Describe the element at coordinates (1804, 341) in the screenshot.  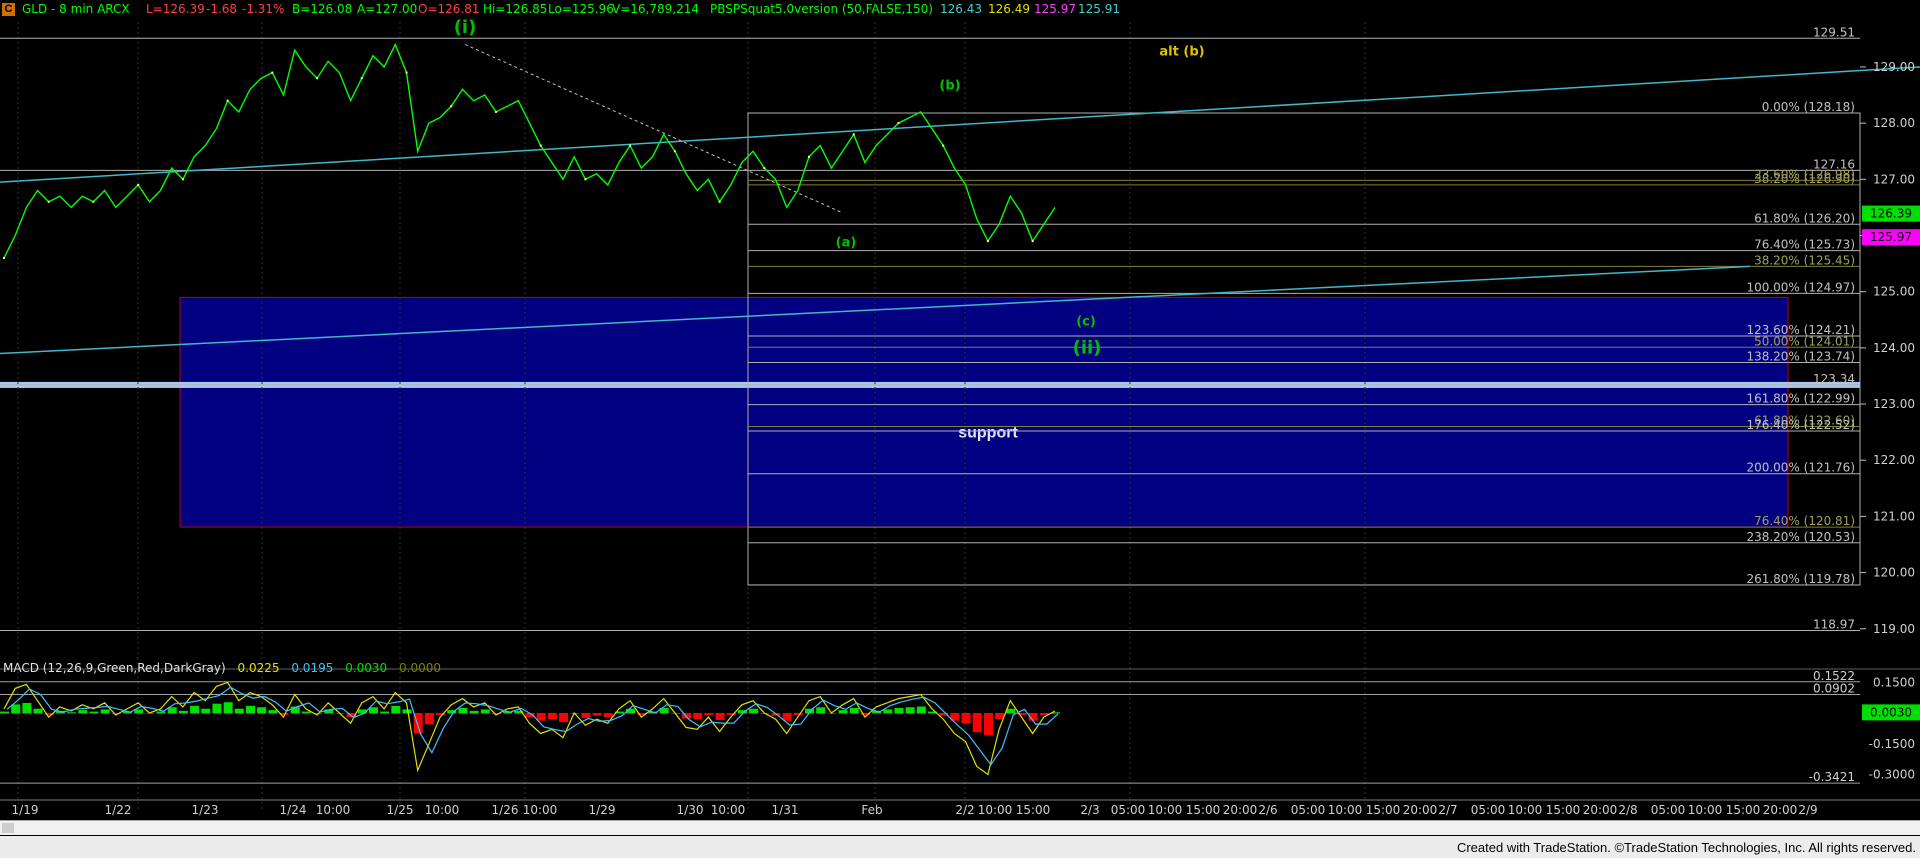
I see `fib-level-label: 50.00% (124.01)` at that location.